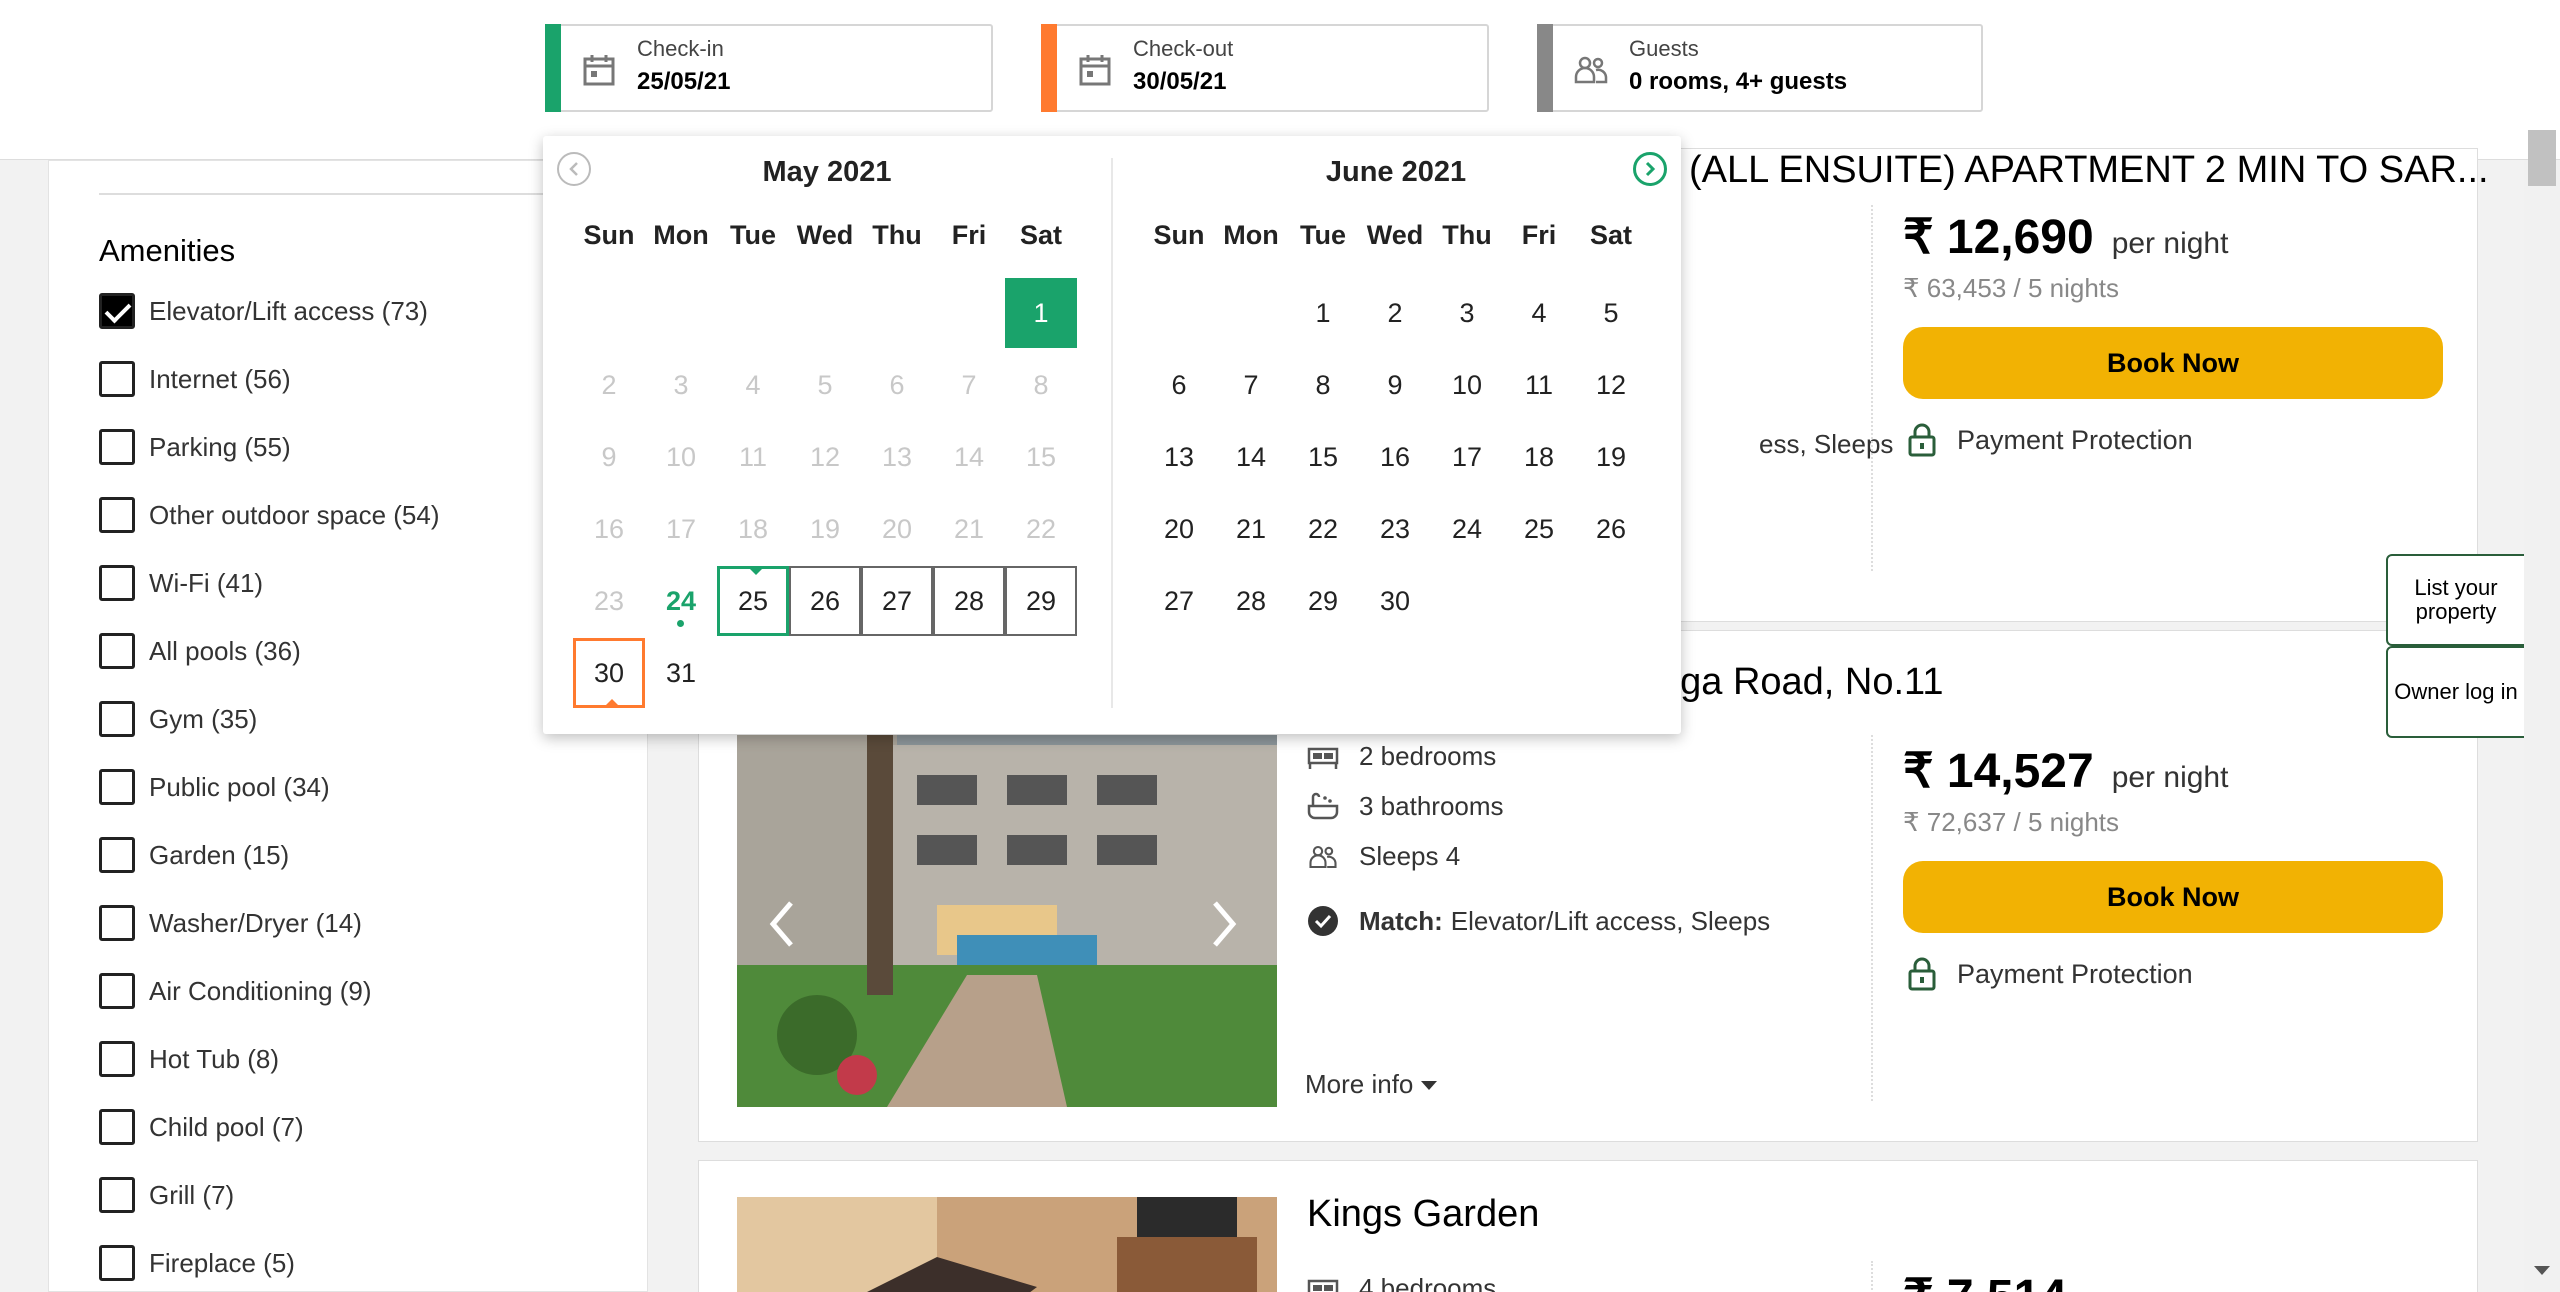  I want to click on calendar-day: 31, so click(681, 673).